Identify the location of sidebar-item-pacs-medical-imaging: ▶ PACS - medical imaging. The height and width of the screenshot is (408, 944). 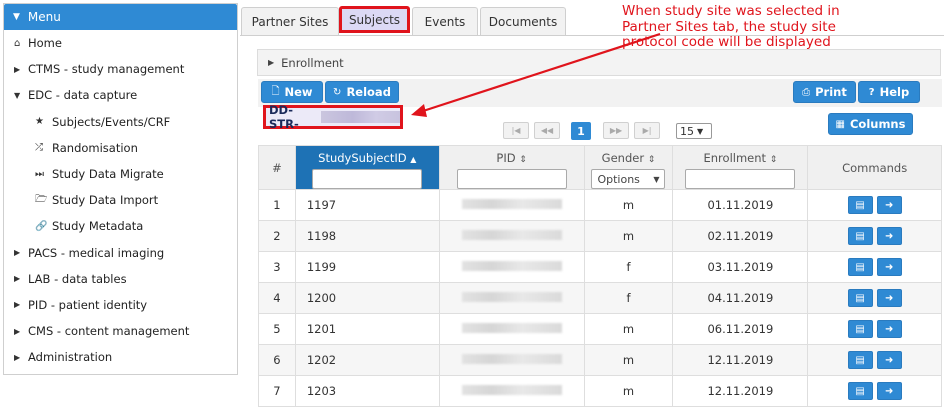
(120, 253).